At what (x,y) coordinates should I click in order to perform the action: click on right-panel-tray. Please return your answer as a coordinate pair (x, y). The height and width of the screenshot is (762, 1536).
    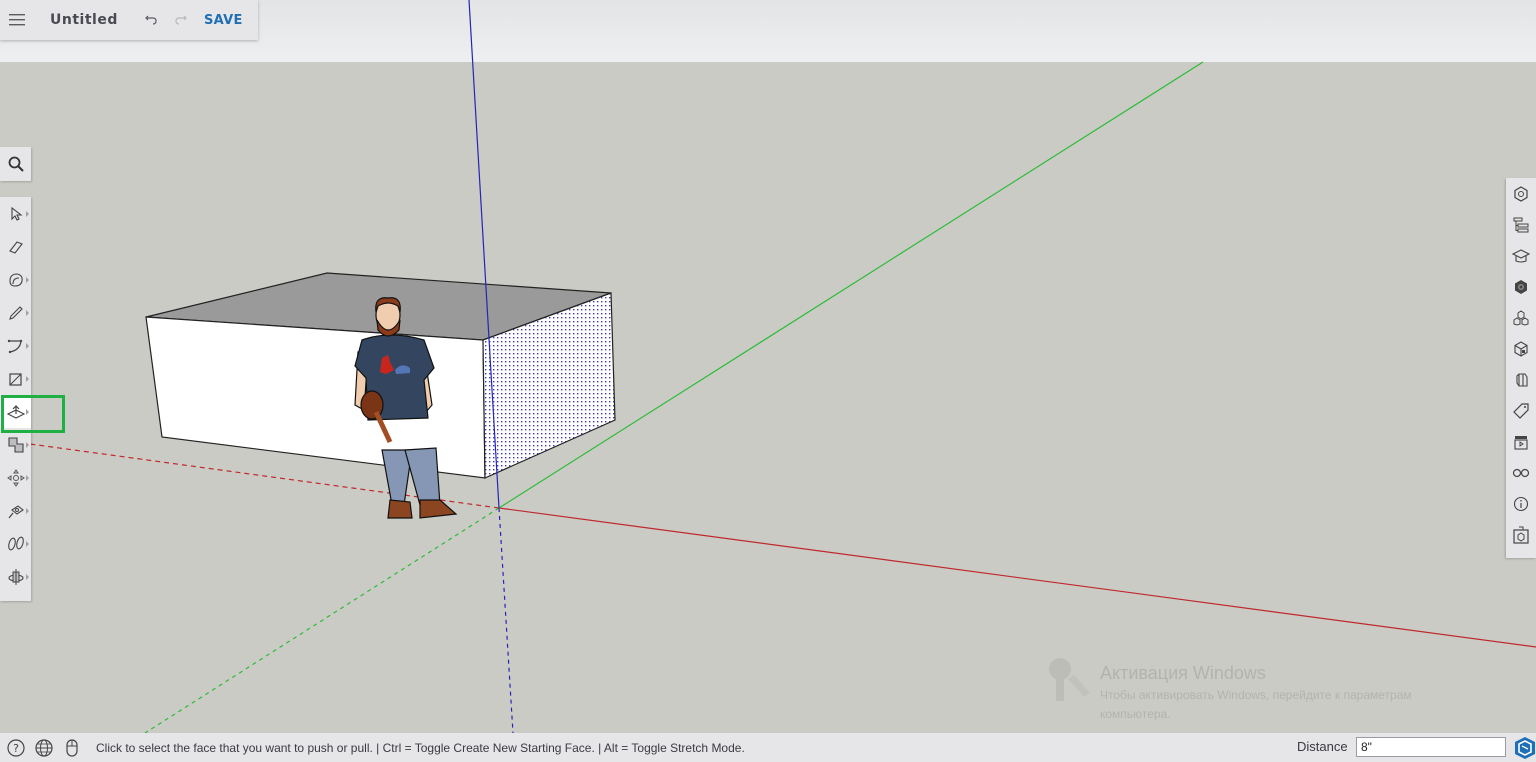
    Looking at the image, I should click on (1521, 368).